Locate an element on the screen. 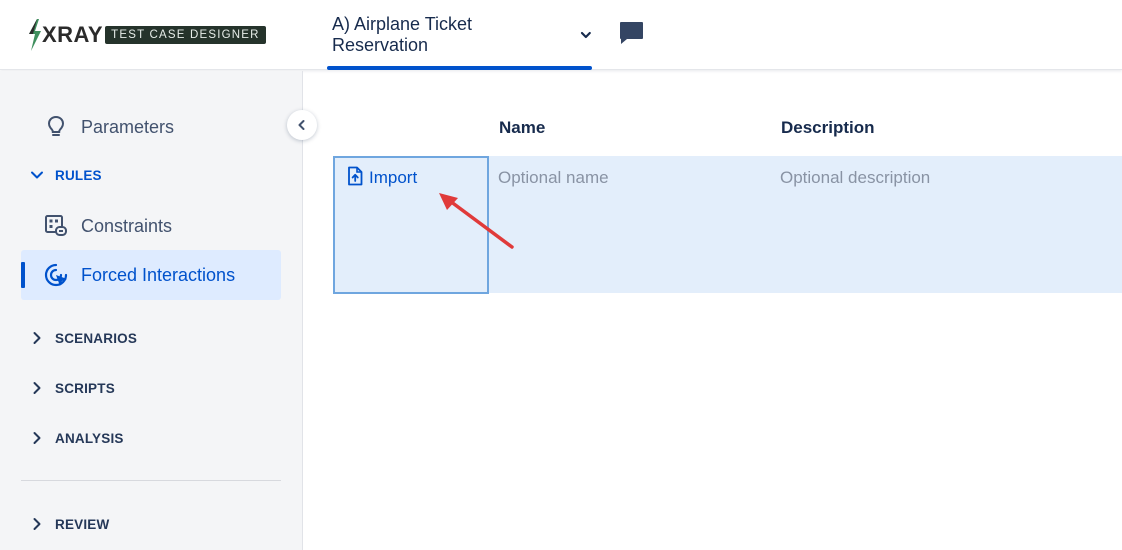  constraints-icon is located at coordinates (56, 225).